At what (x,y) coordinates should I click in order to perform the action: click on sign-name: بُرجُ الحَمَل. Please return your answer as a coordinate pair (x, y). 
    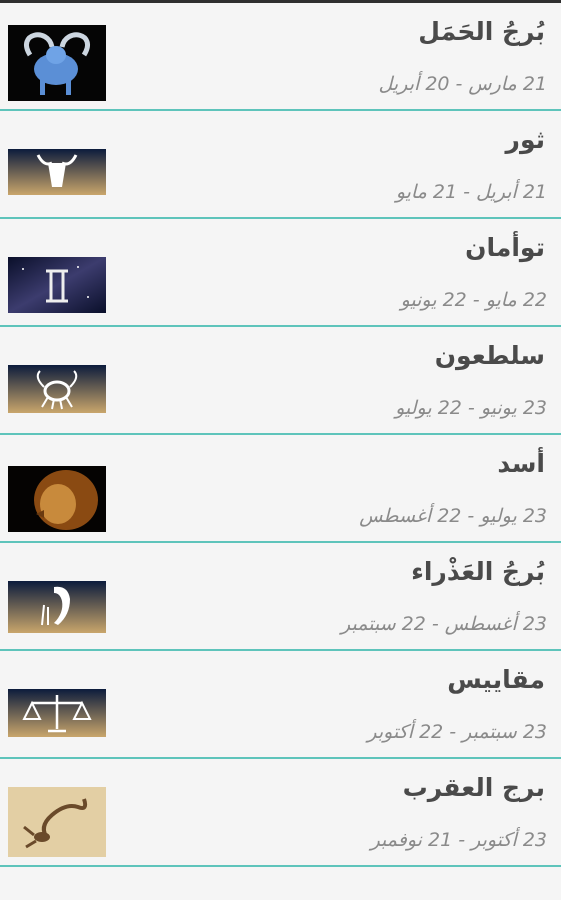
    Looking at the image, I should click on (481, 31).